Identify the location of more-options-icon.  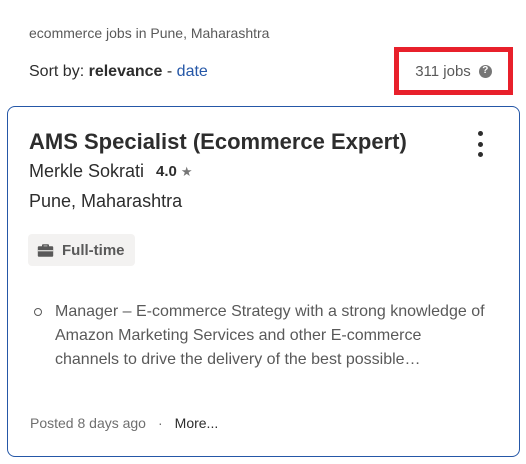
(480, 144).